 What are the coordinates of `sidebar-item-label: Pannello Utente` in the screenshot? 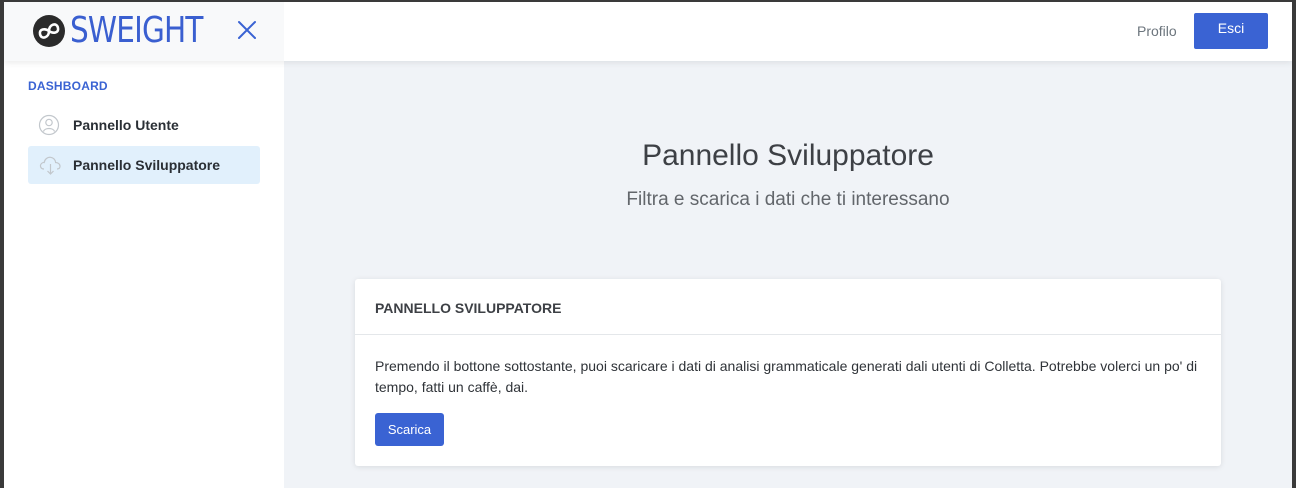 It's located at (126, 125).